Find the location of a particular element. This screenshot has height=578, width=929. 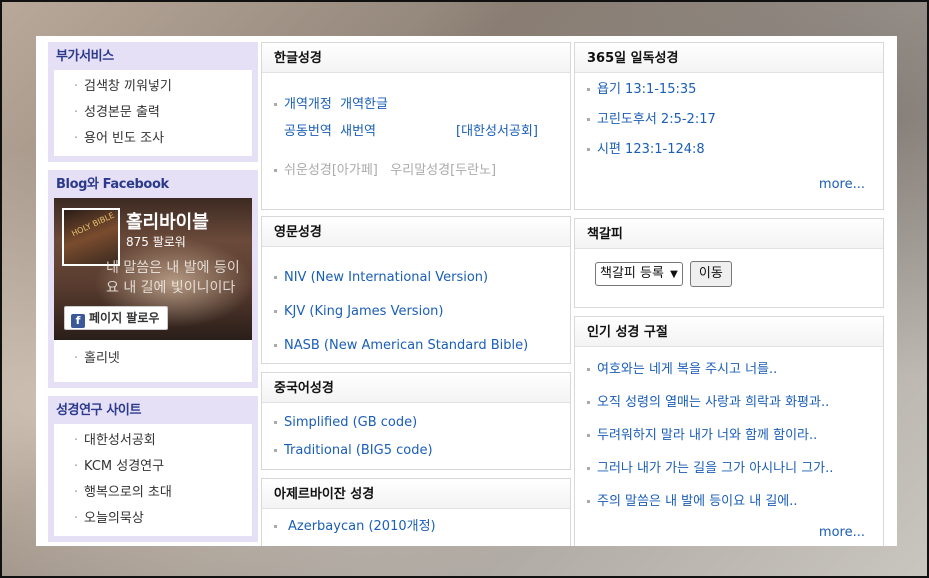

list-item: 검색창 끼워넣기 is located at coordinates (163, 87).